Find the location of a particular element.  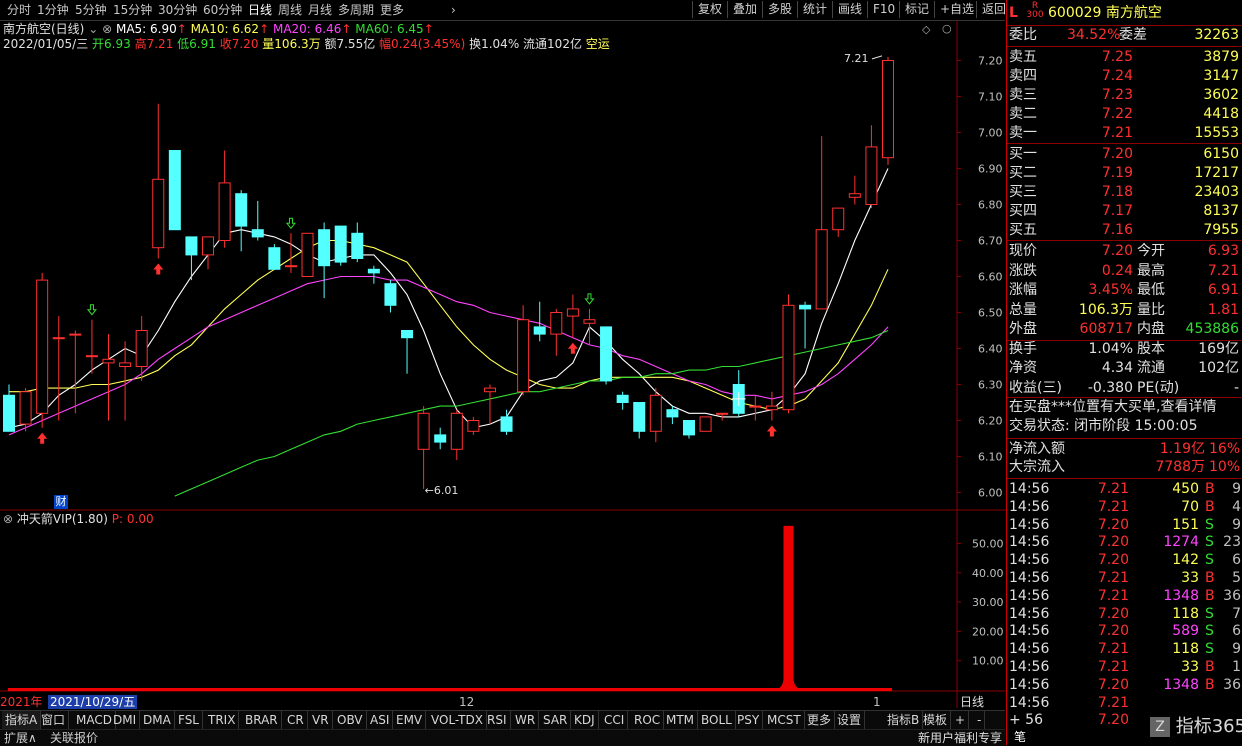

r-badge: R 300 is located at coordinates (1034, 11).